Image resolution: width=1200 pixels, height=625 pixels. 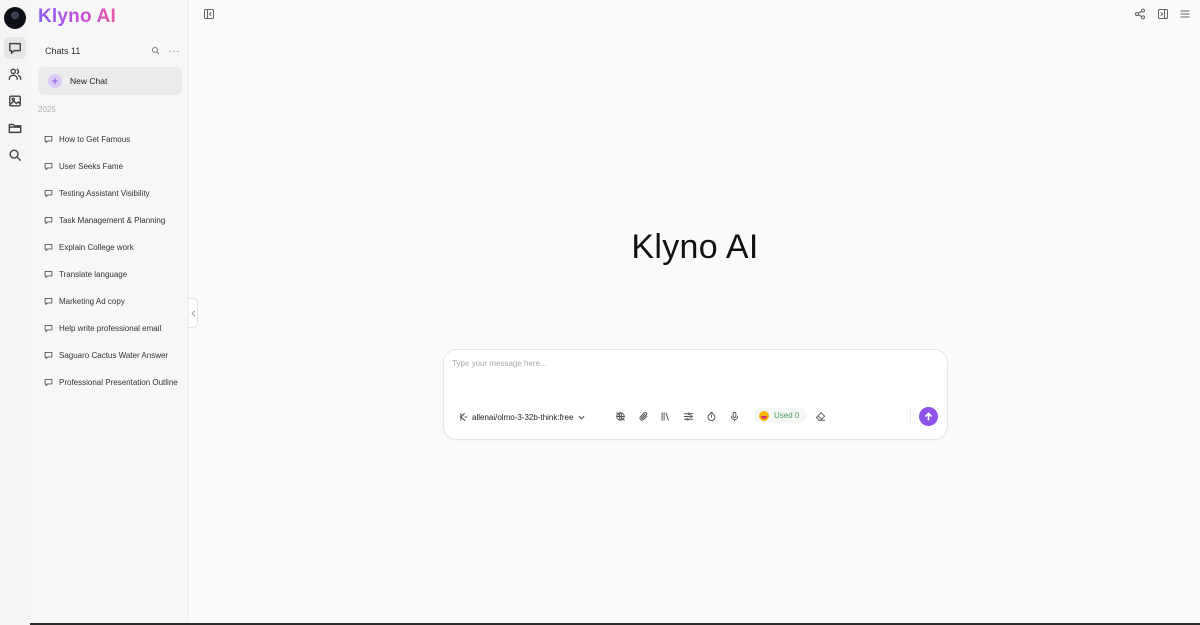 What do you see at coordinates (116, 301) in the screenshot?
I see `chat-list-item: Marketing Ad copy` at bounding box center [116, 301].